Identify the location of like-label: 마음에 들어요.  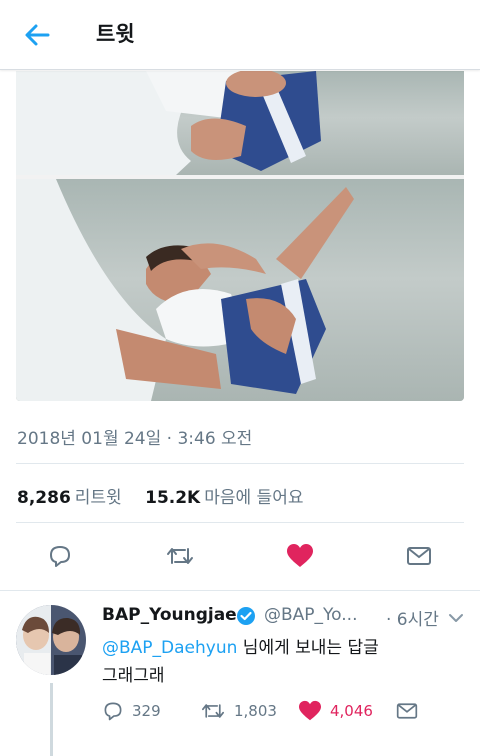
(253, 498).